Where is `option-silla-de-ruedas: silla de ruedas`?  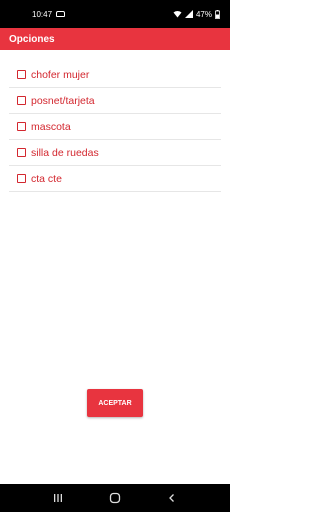 option-silla-de-ruedas: silla de ruedas is located at coordinates (115, 153).